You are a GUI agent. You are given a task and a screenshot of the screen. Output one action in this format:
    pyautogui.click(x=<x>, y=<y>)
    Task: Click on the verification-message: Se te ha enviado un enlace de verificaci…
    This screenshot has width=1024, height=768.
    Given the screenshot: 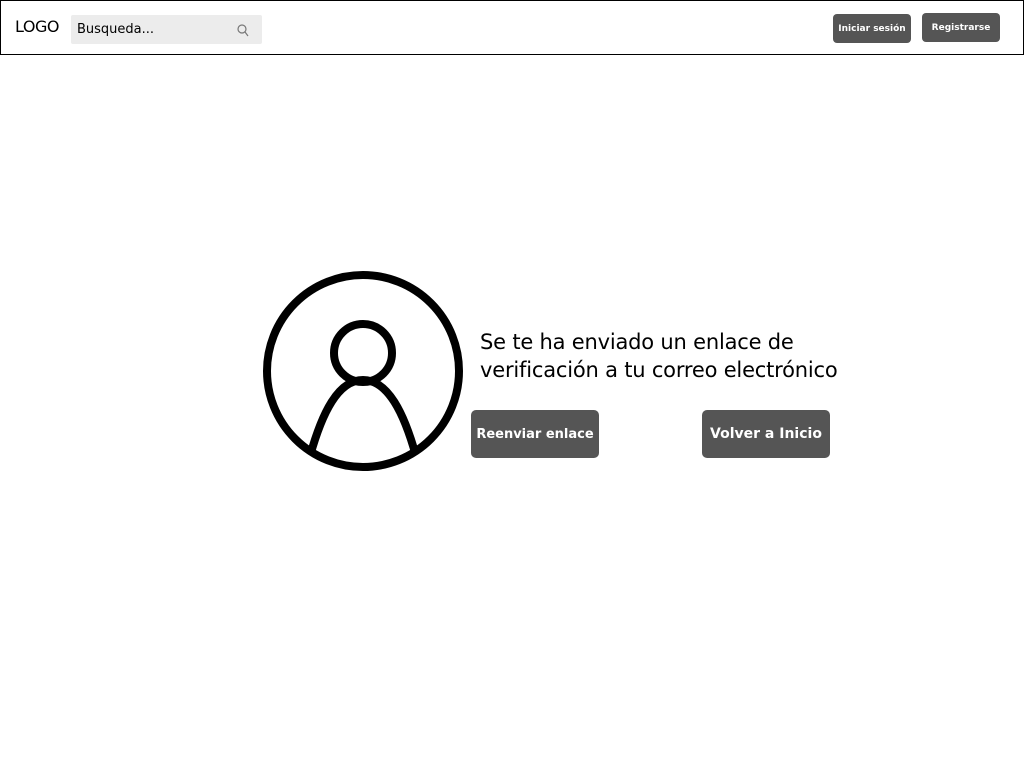 What is the action you would take?
    pyautogui.click(x=659, y=356)
    